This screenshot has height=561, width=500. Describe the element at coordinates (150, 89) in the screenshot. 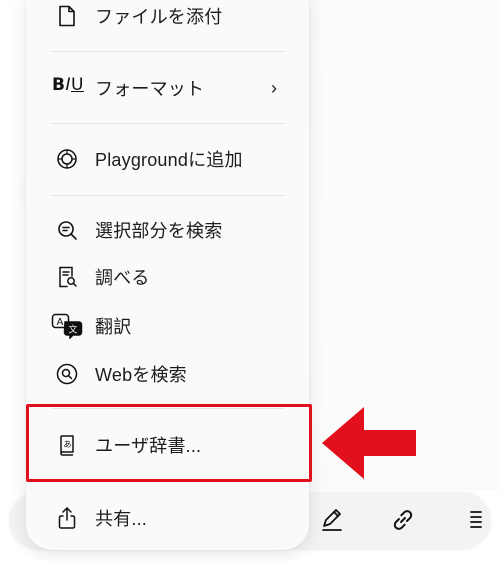

I see `menu-item-label: フォーマット` at that location.